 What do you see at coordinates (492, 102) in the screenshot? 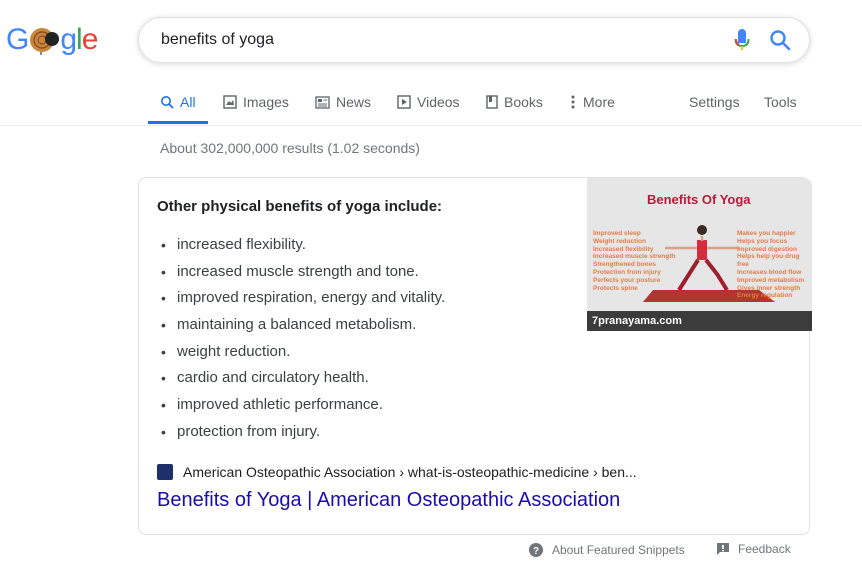
I see `book-icon` at bounding box center [492, 102].